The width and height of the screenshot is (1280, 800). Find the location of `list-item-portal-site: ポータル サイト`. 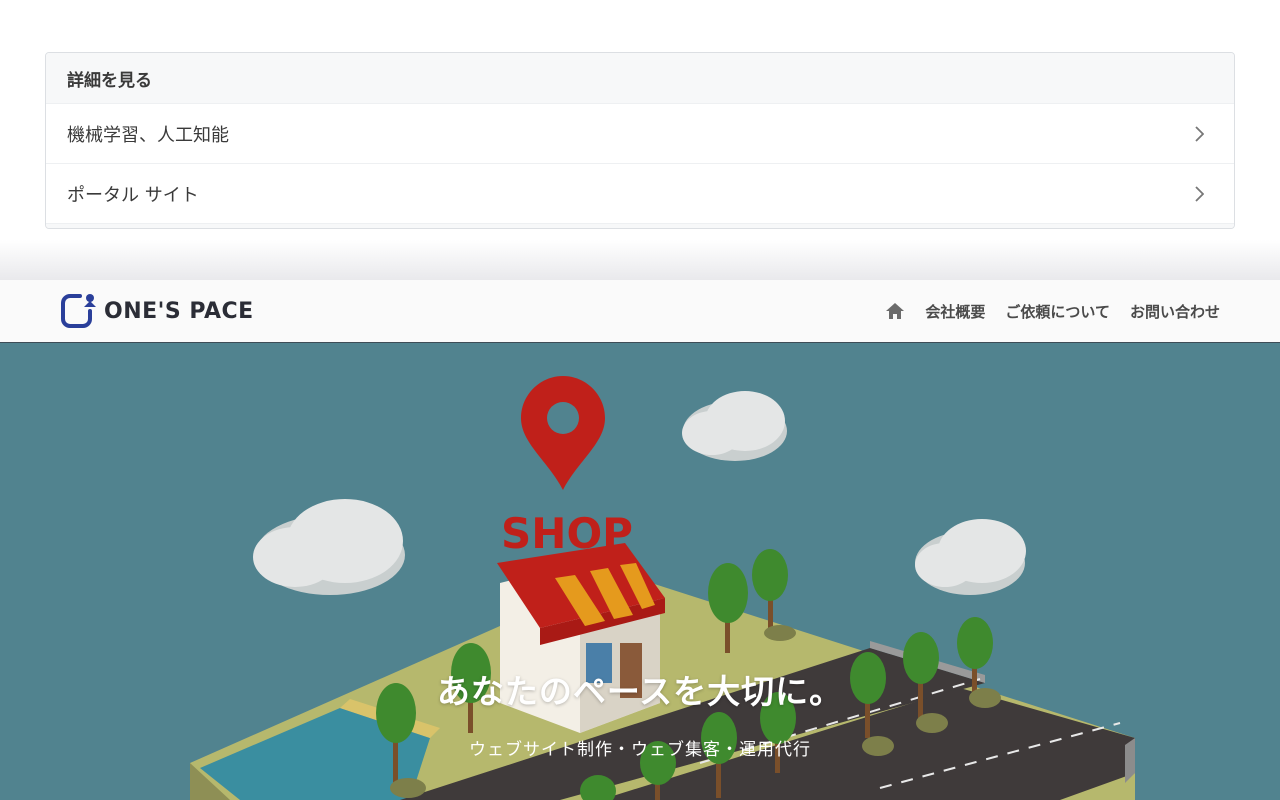

list-item-portal-site: ポータル サイト is located at coordinates (640, 193).